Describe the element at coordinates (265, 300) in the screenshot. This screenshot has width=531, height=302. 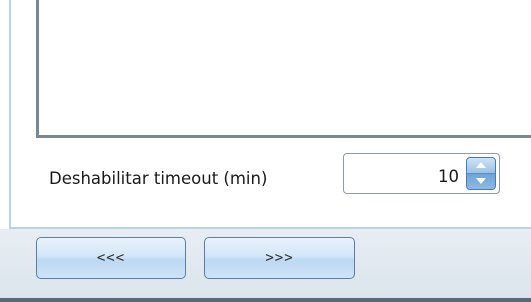
I see `toolbar-divider` at that location.